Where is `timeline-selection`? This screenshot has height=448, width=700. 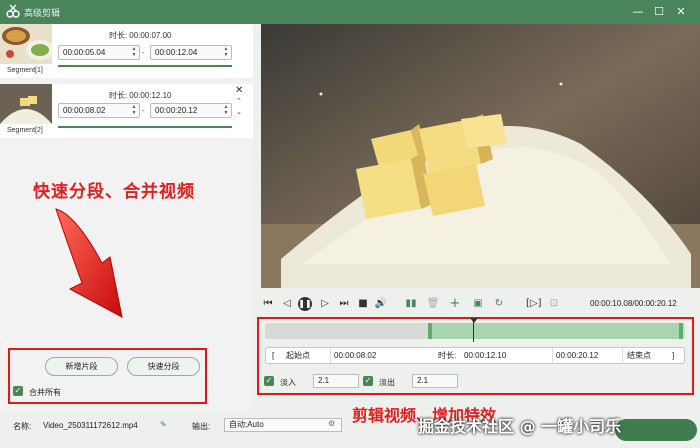
timeline-selection is located at coordinates (555, 331).